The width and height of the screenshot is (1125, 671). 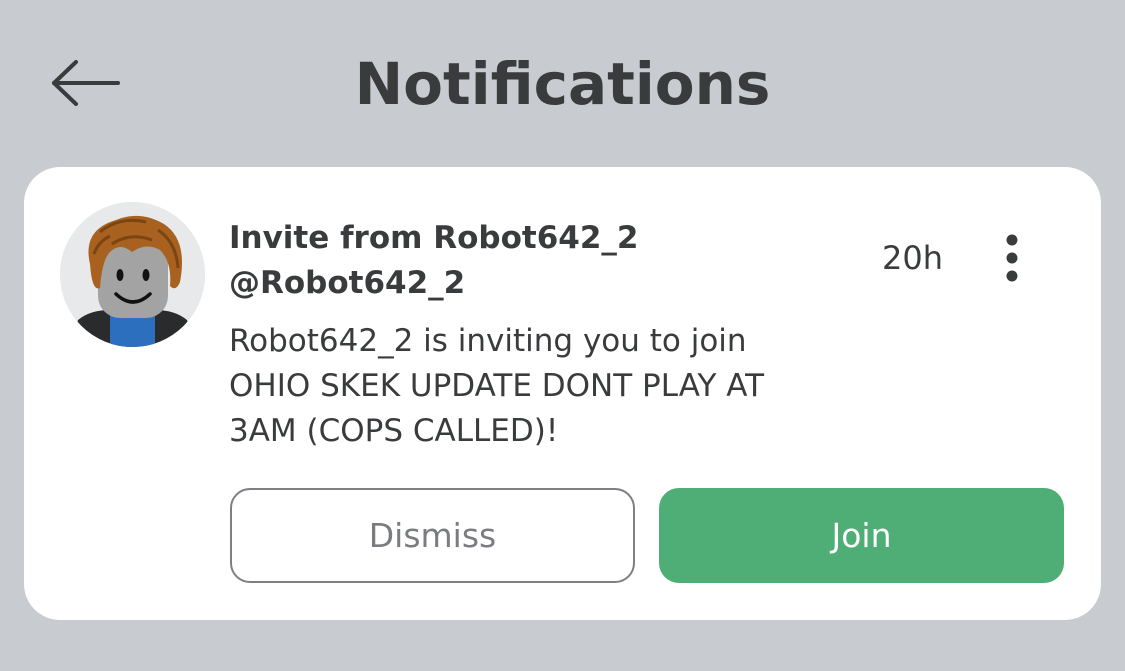 What do you see at coordinates (432, 535) in the screenshot?
I see `dismiss-button: Dismiss` at bounding box center [432, 535].